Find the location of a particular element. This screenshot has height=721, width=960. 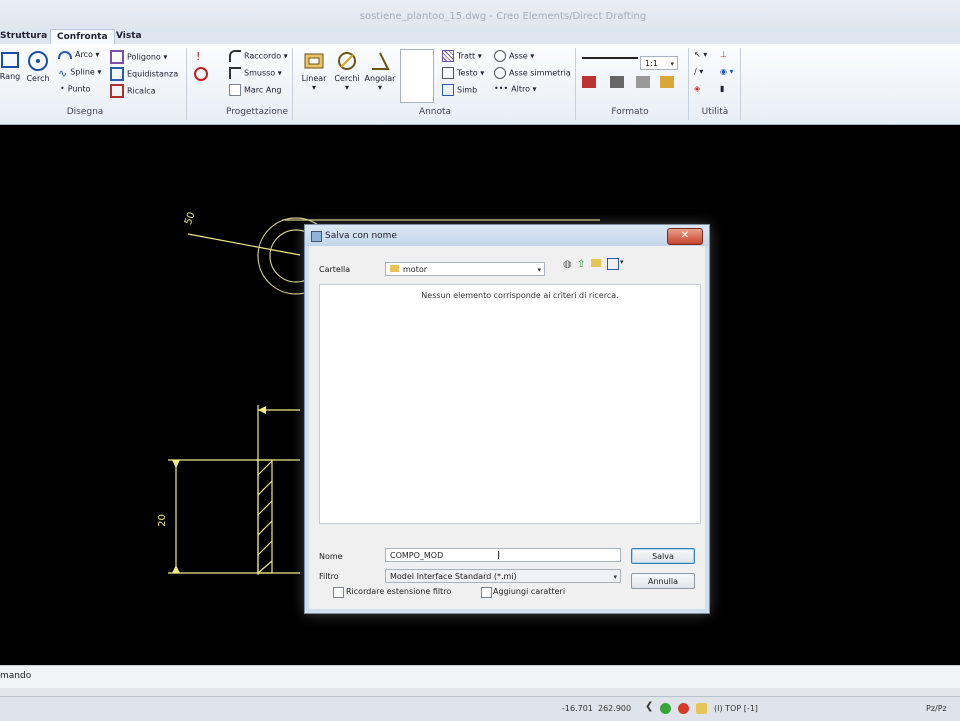

eye-icon: ◉ ▾ is located at coordinates (727, 71).